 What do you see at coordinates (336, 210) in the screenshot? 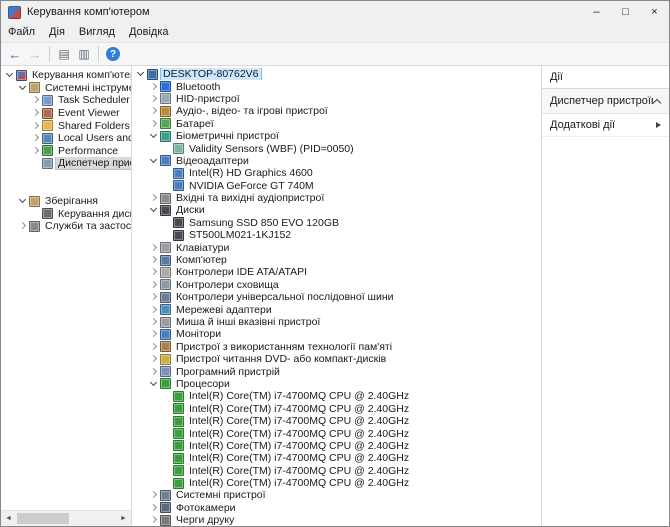
I see `device-tree-row: Диски` at bounding box center [336, 210].